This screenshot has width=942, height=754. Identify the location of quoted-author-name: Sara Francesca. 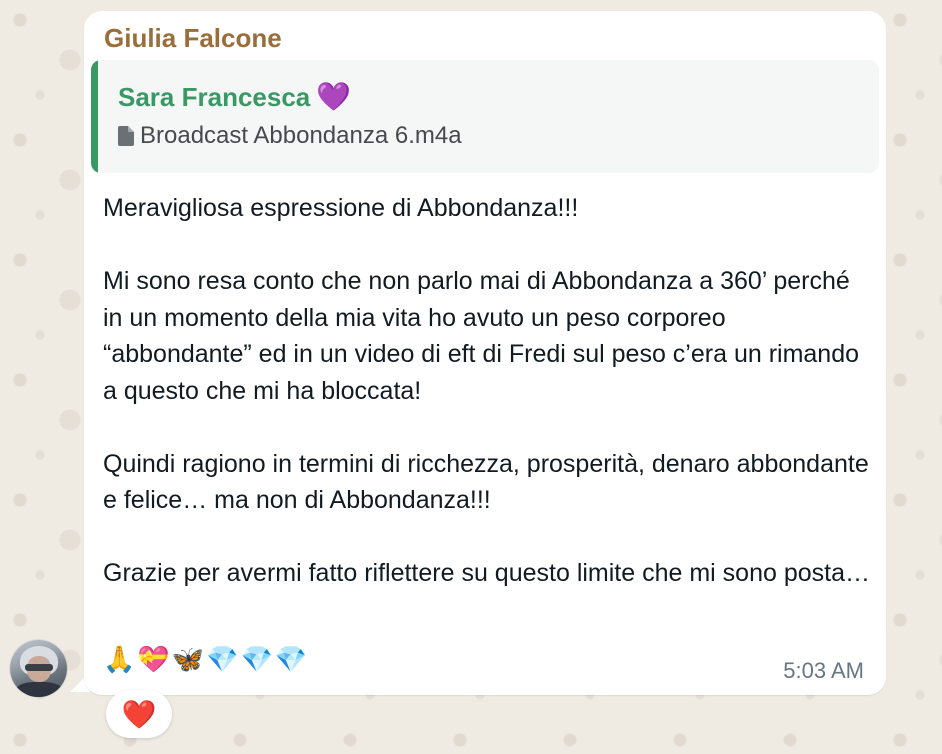
(214, 97).